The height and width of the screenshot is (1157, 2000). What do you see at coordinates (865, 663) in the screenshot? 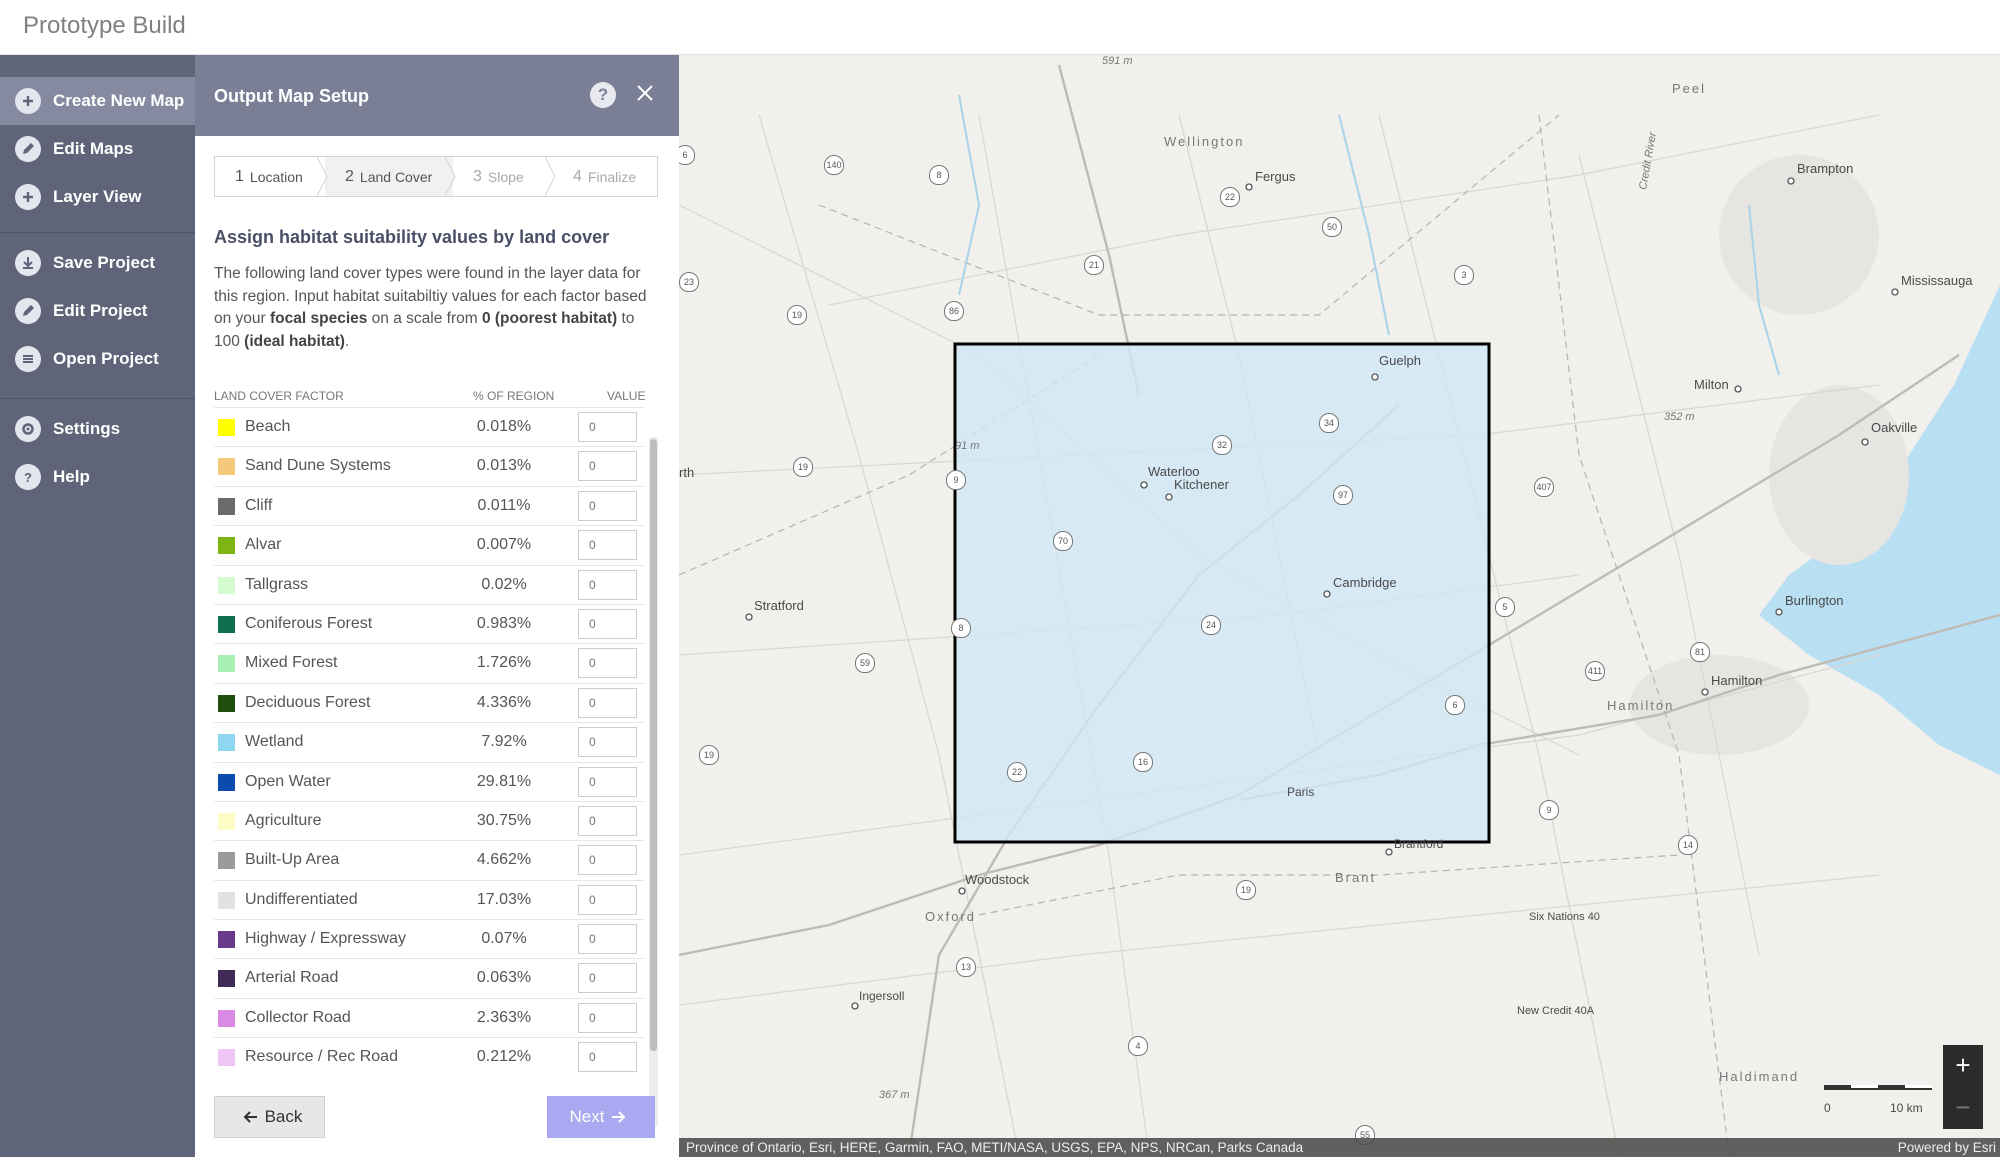
I see `highway-shield-icon: 59` at bounding box center [865, 663].